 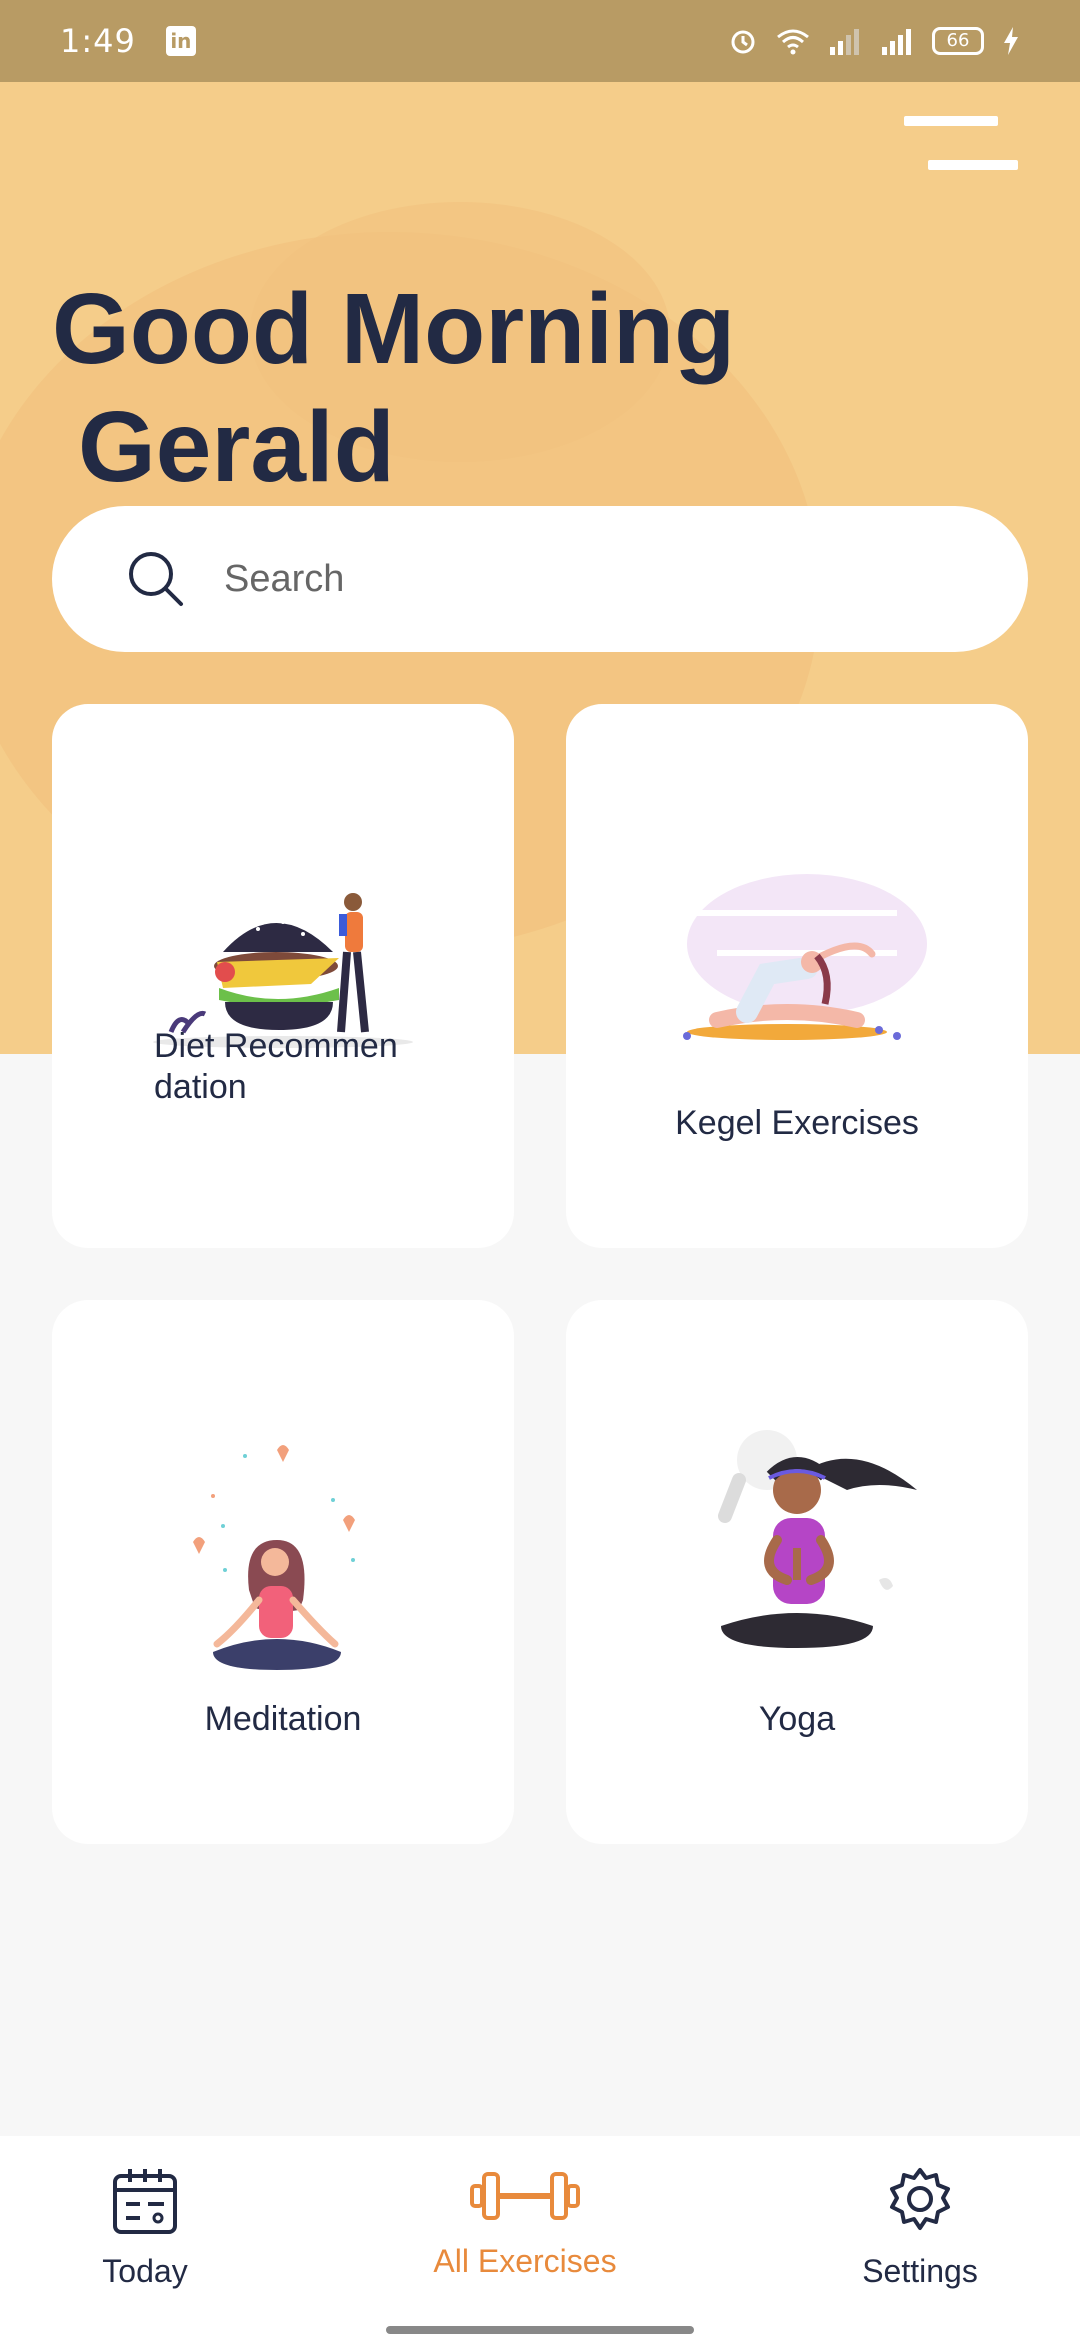 I want to click on search-bar, so click(x=540, y=579).